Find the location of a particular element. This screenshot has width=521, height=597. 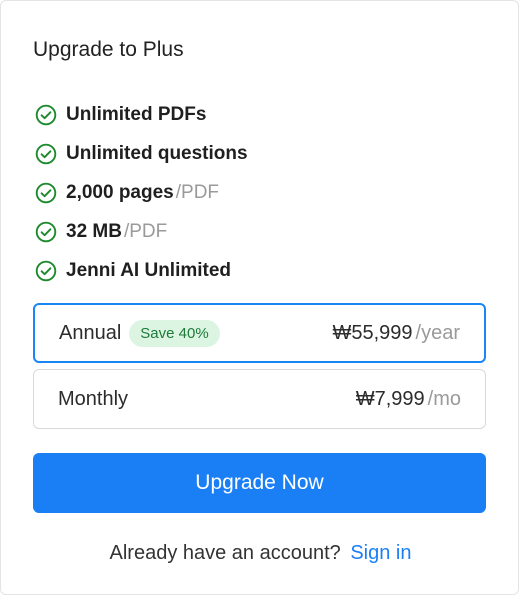

signin-prompt-row: Already have an account? Sign in is located at coordinates (260, 553).